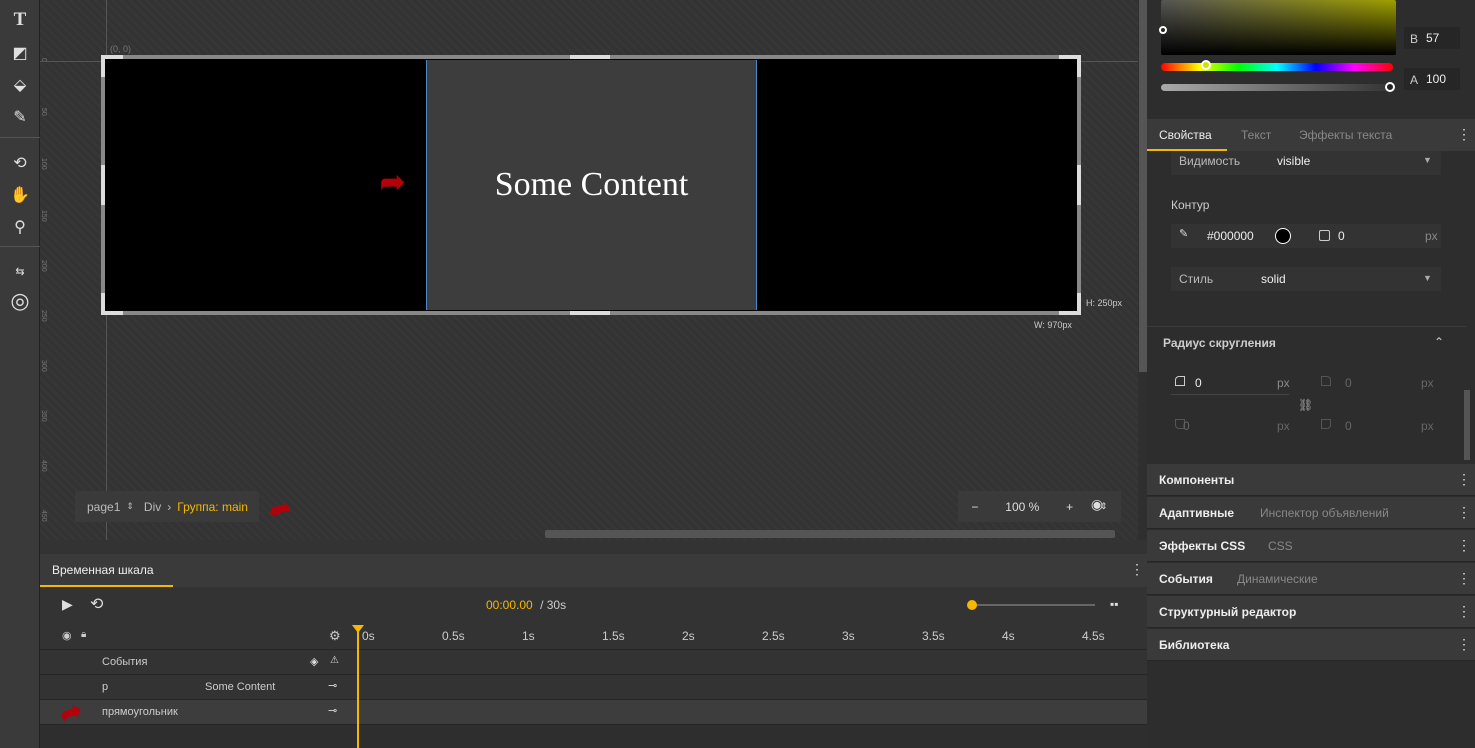 The height and width of the screenshot is (748, 1475). I want to click on preview-eye-icon: ◉, so click(1097, 507).